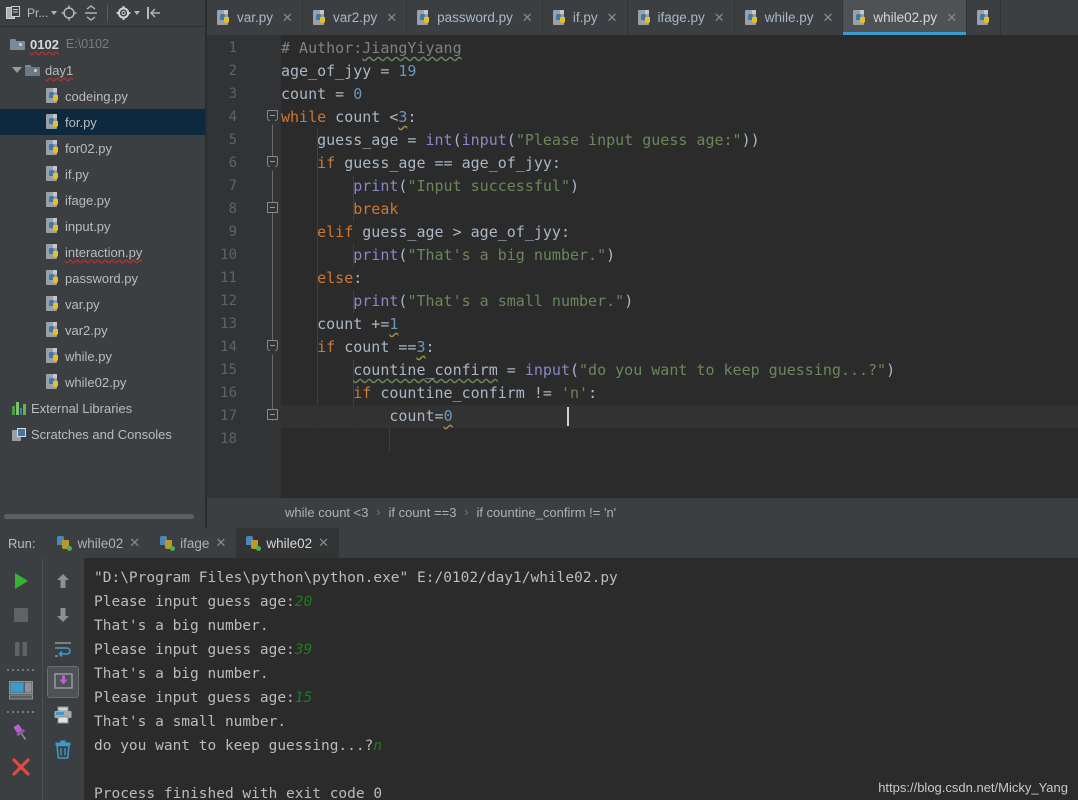 This screenshot has height=800, width=1078. I want to click on sidebar-horizontal-scrollbar, so click(102, 516).